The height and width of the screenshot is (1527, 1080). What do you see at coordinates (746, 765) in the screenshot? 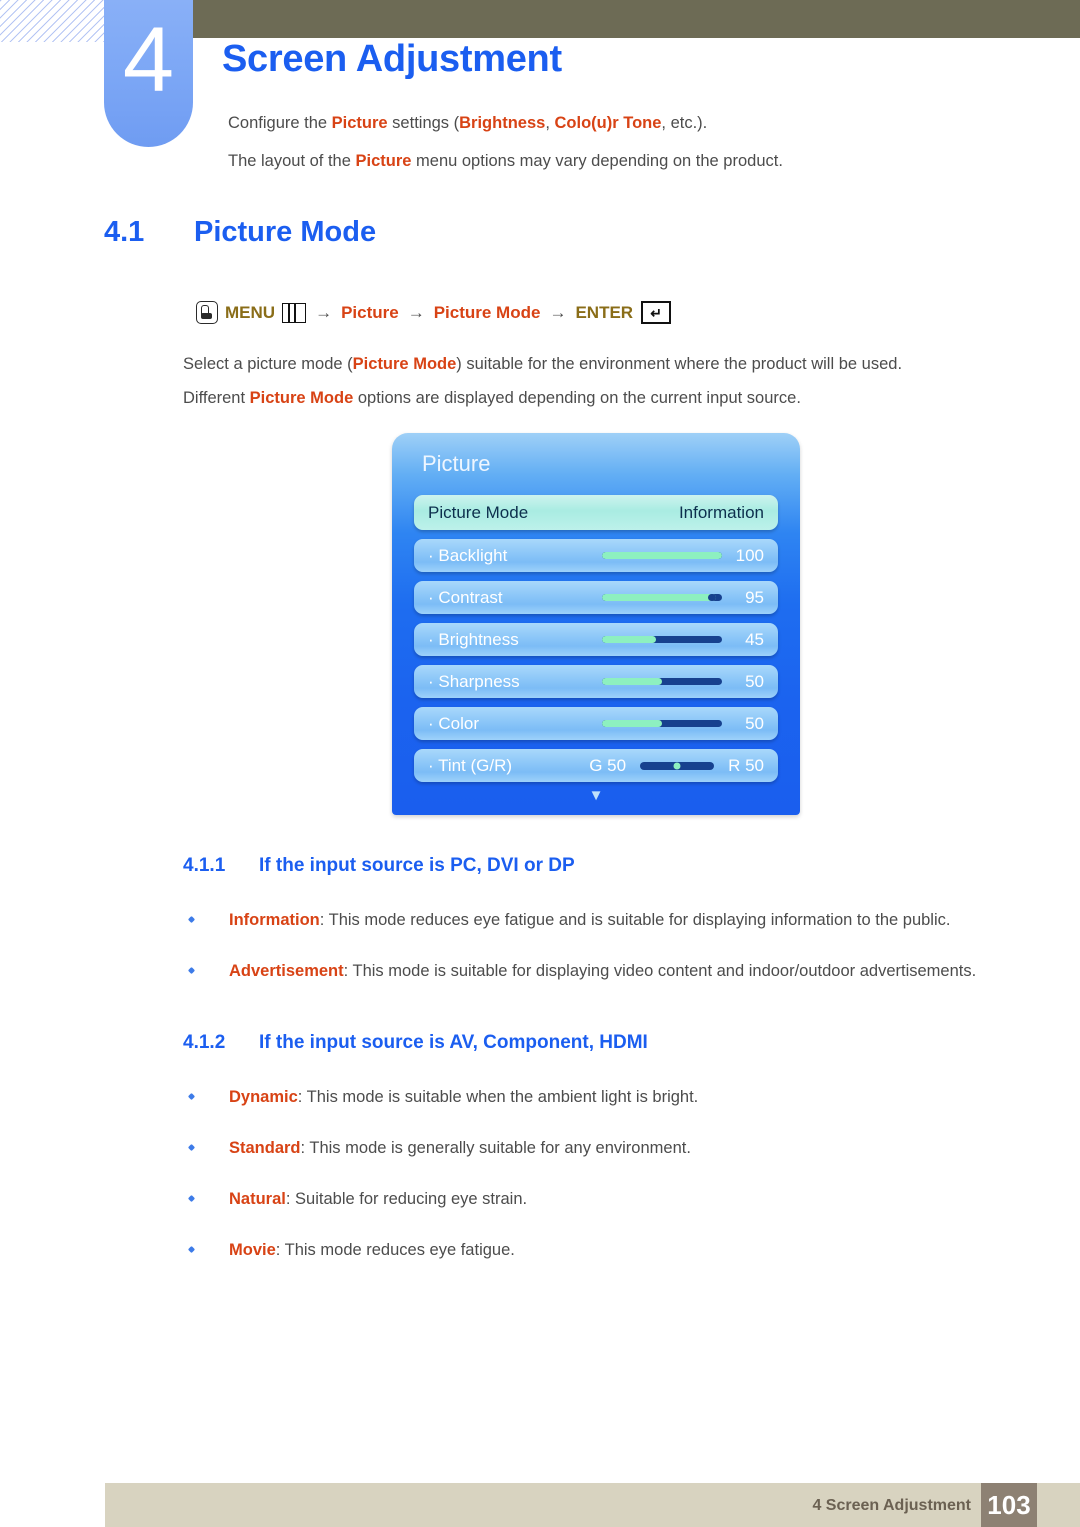
I see `osd-tint-red-value: R 50` at bounding box center [746, 765].